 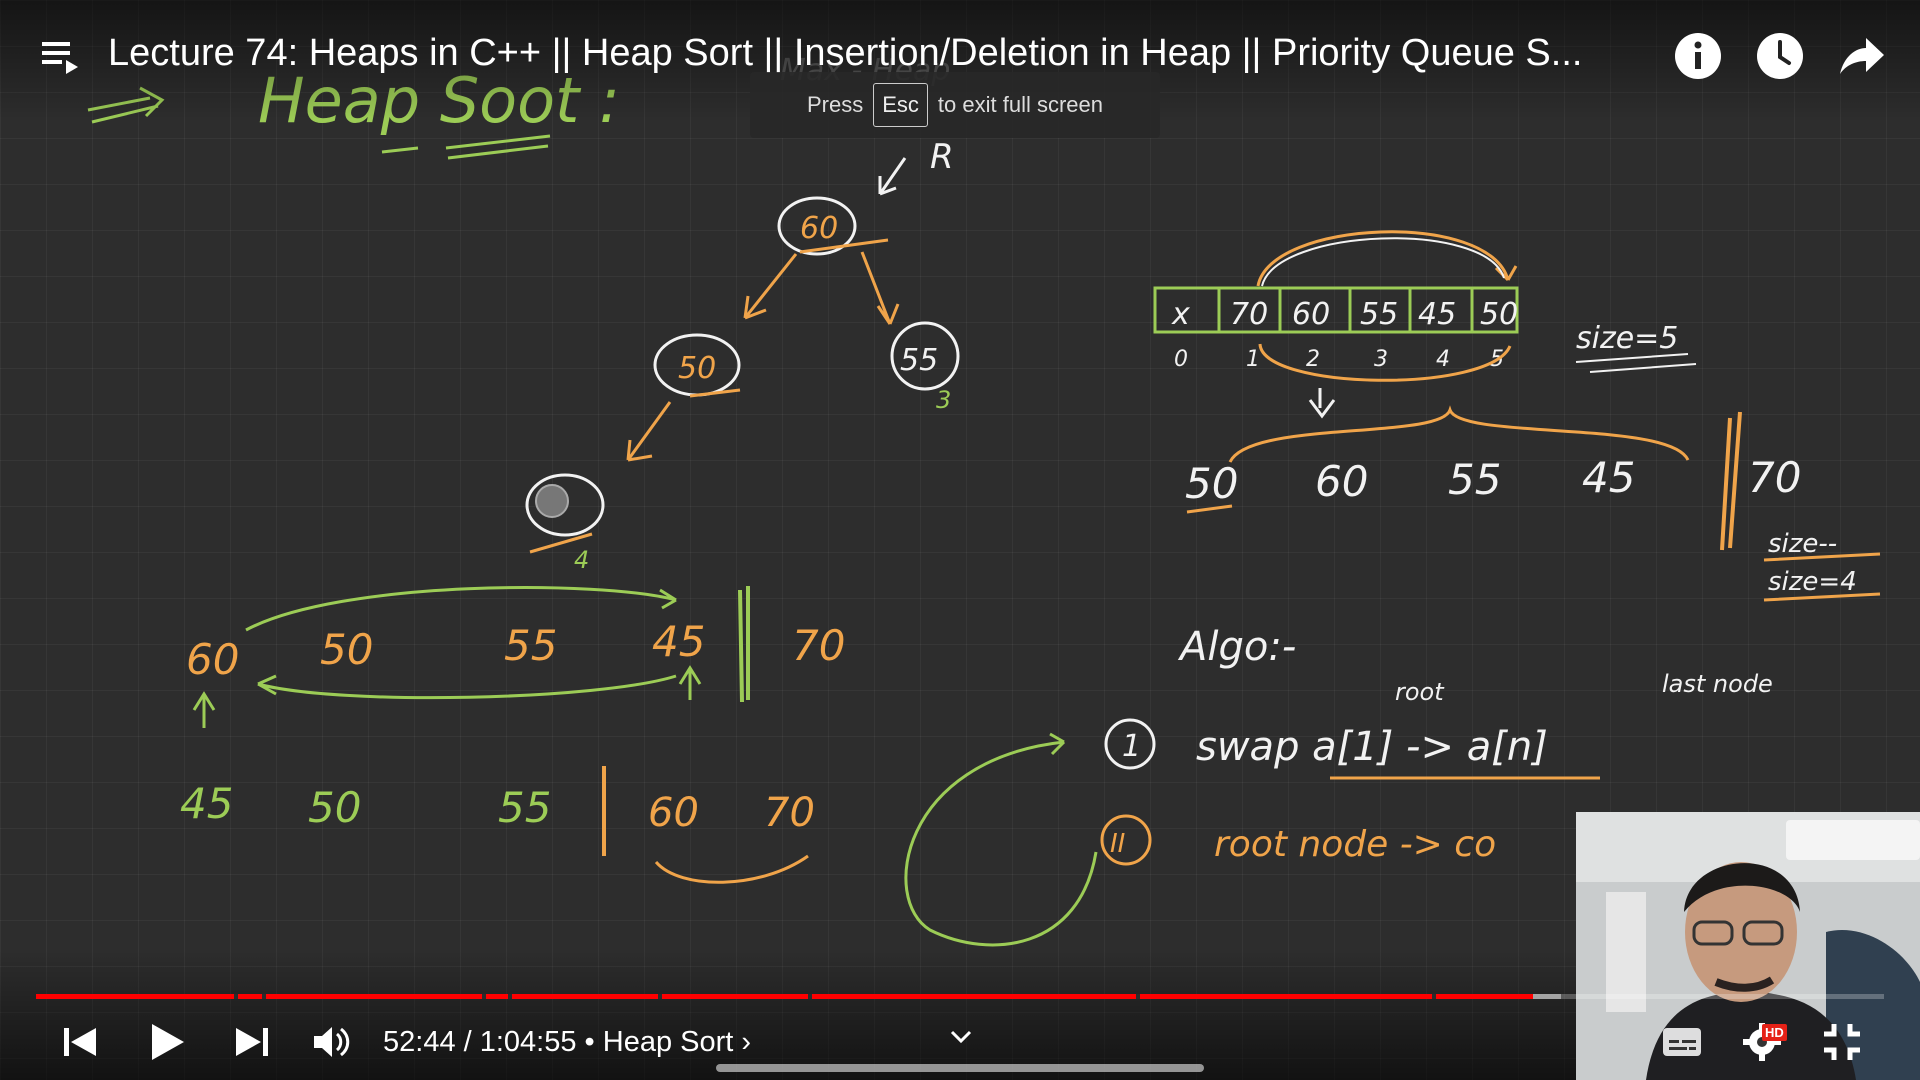 I want to click on playlist-icon, so click(x=60, y=56).